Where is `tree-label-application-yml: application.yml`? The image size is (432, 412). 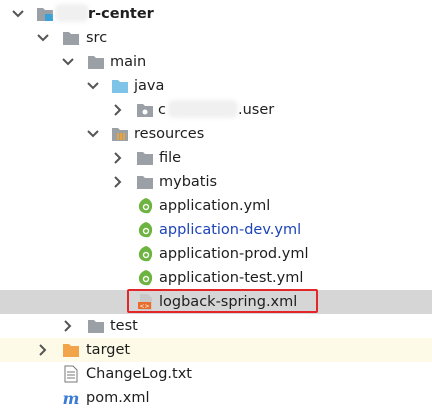 tree-label-application-yml: application.yml is located at coordinates (215, 206).